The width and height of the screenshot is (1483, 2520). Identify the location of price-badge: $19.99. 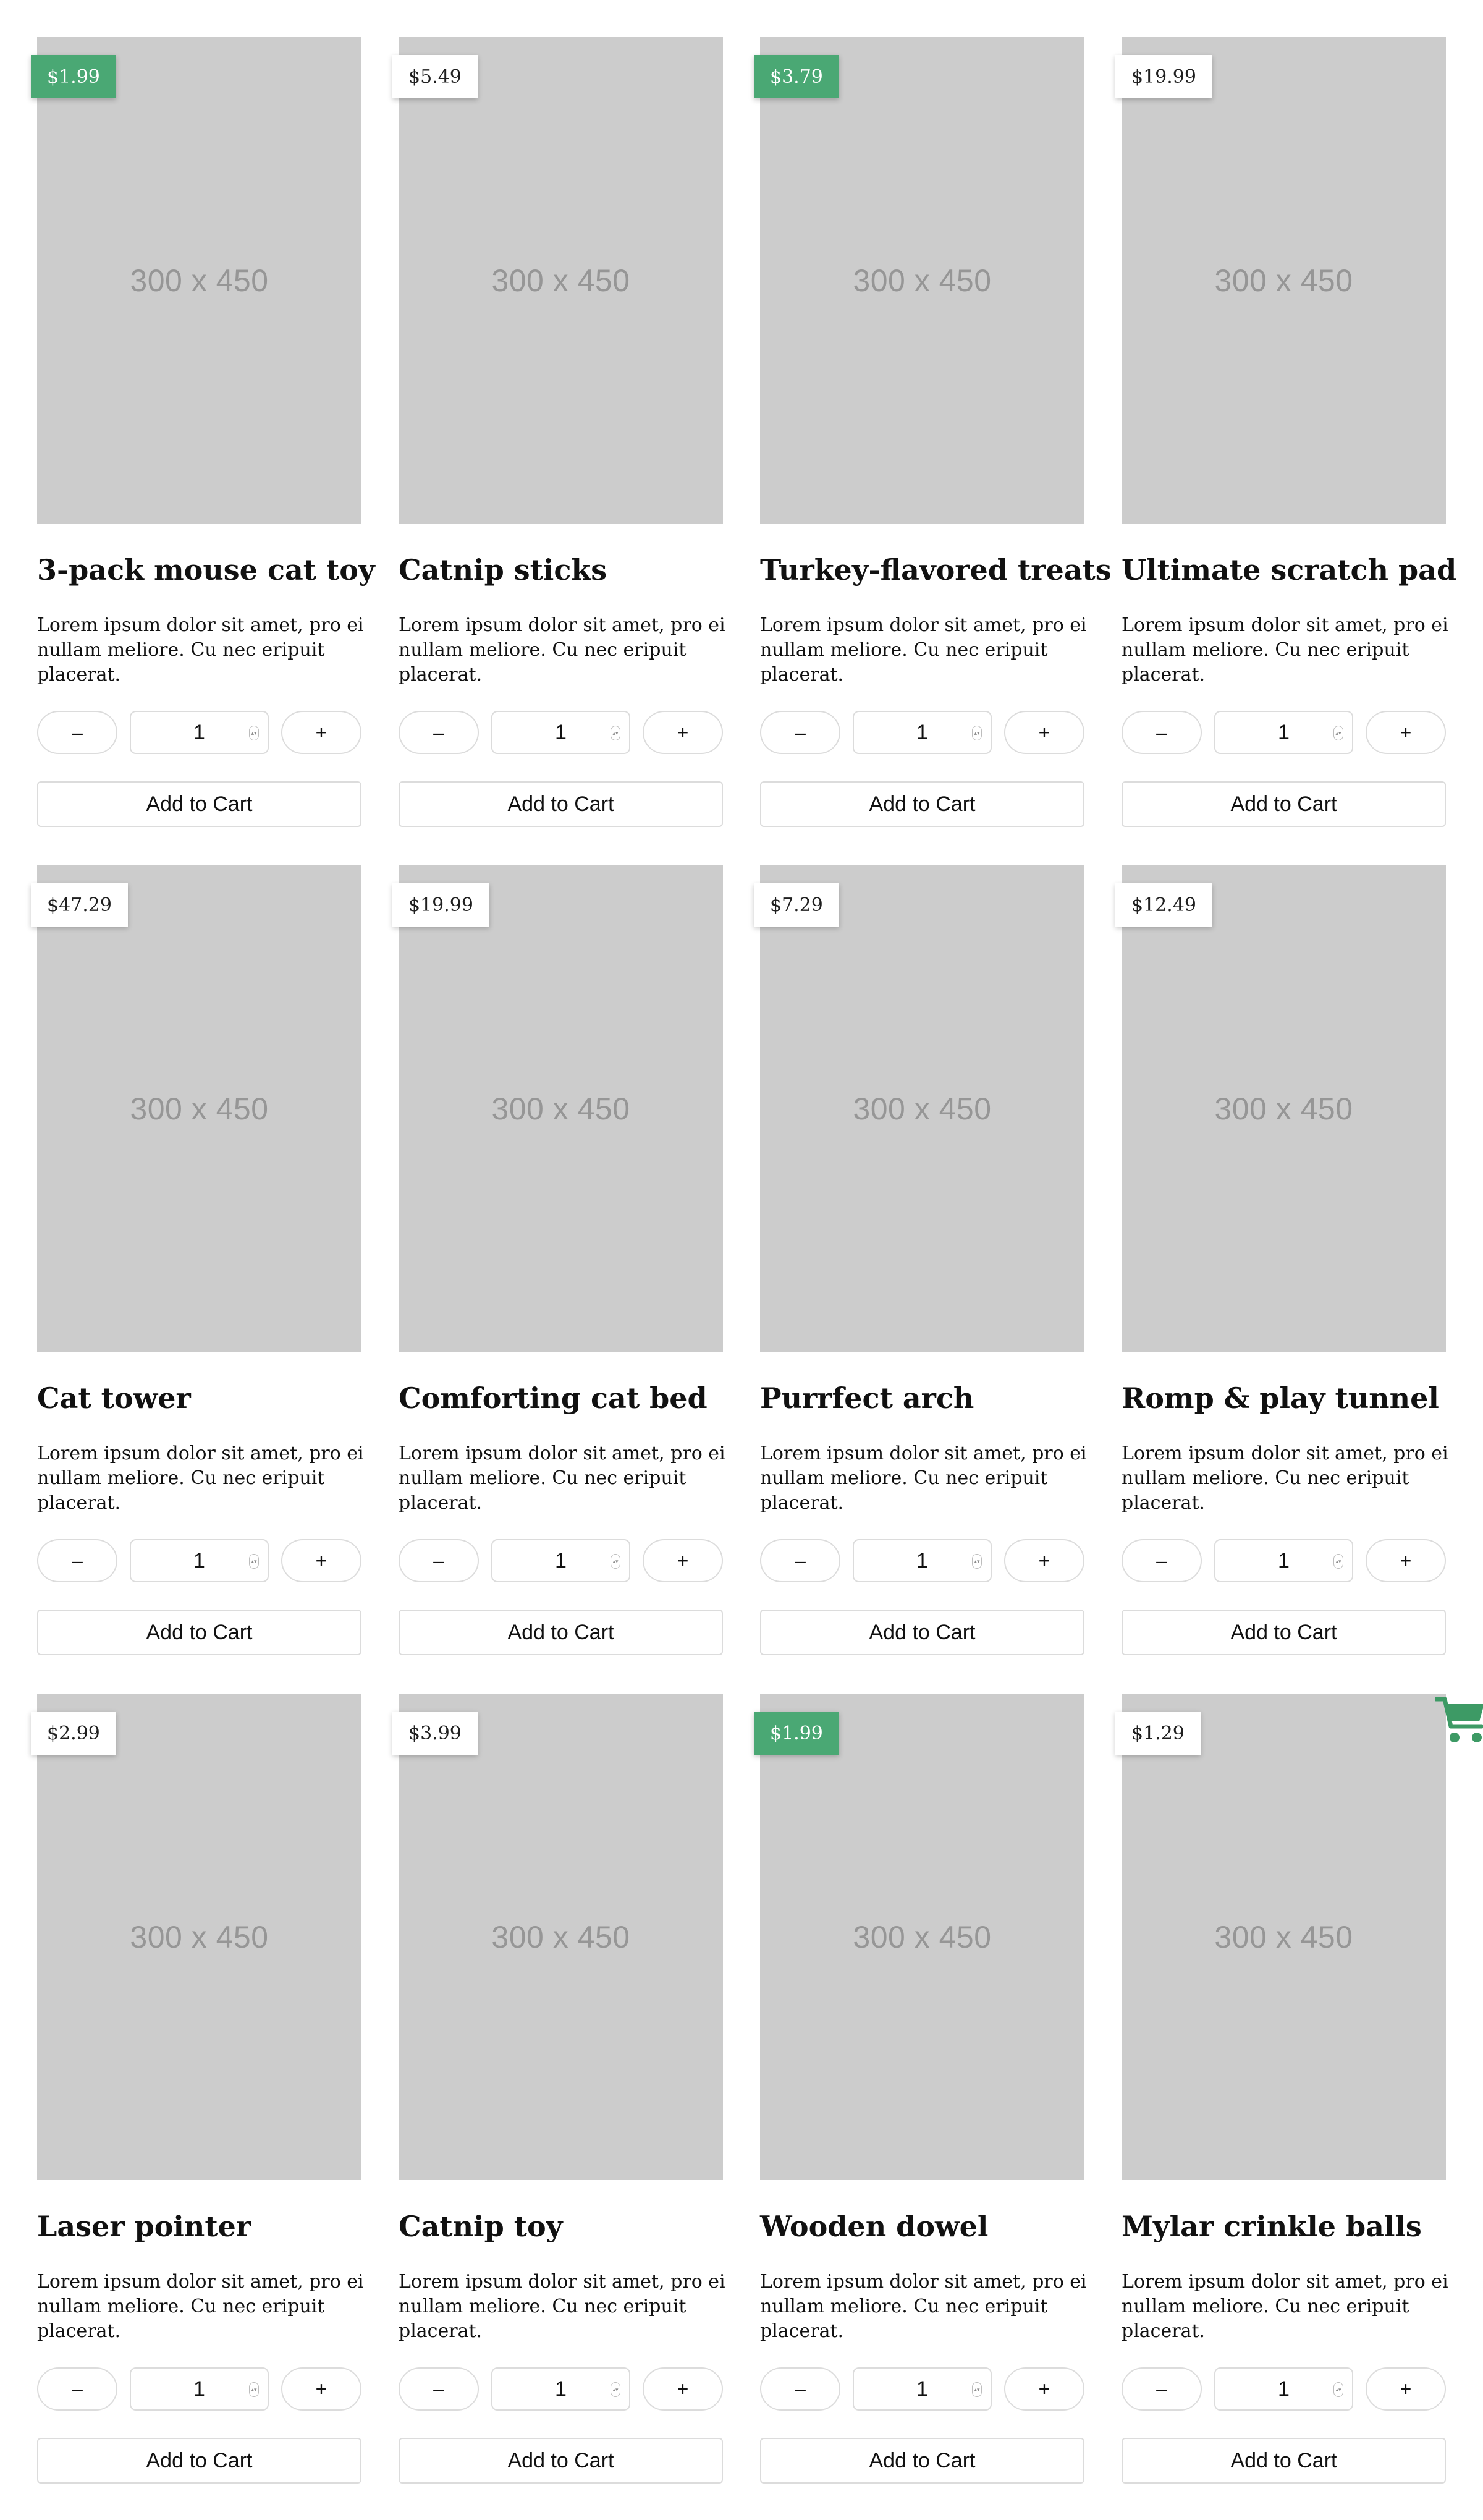
(440, 905).